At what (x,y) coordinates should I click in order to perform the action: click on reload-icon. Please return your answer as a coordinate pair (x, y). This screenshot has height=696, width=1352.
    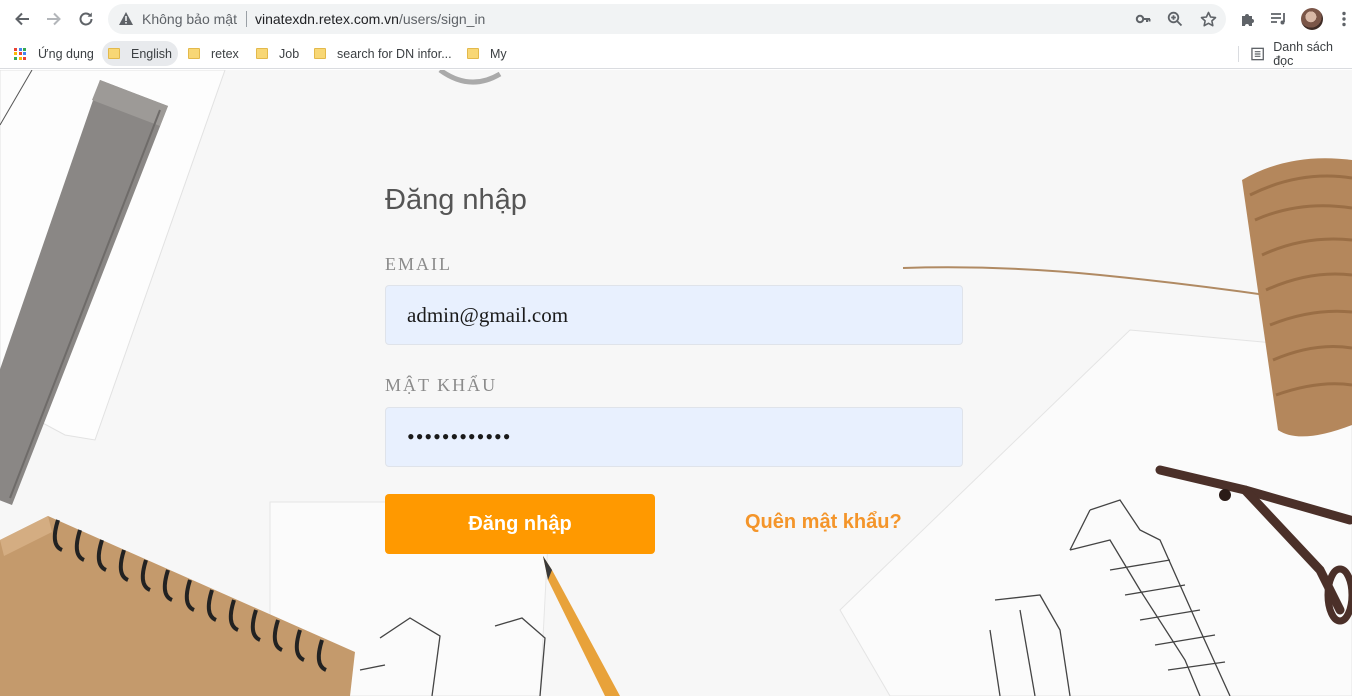
    Looking at the image, I should click on (86, 19).